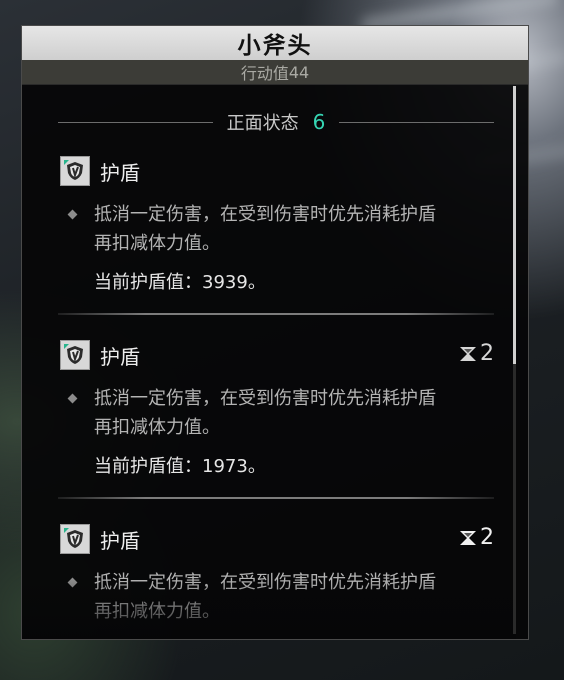  What do you see at coordinates (262, 123) in the screenshot?
I see `section-label: 正面状态` at bounding box center [262, 123].